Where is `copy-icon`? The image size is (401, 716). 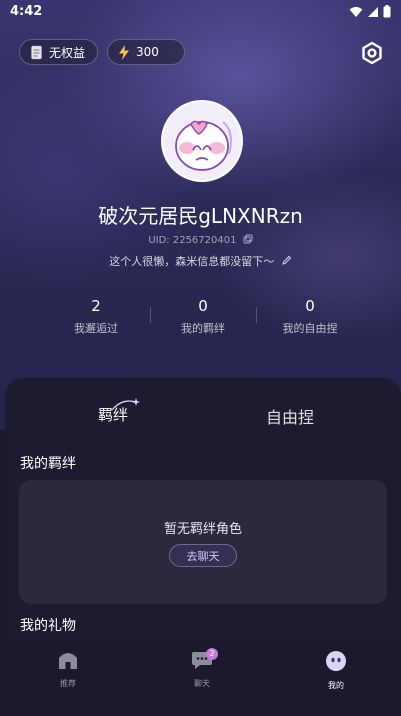 copy-icon is located at coordinates (248, 239).